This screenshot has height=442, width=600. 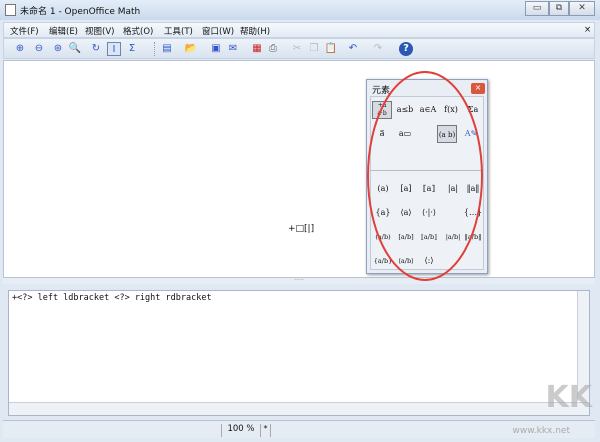 What do you see at coordinates (353, 49) in the screenshot?
I see `undo-icon: ↶` at bounding box center [353, 49].